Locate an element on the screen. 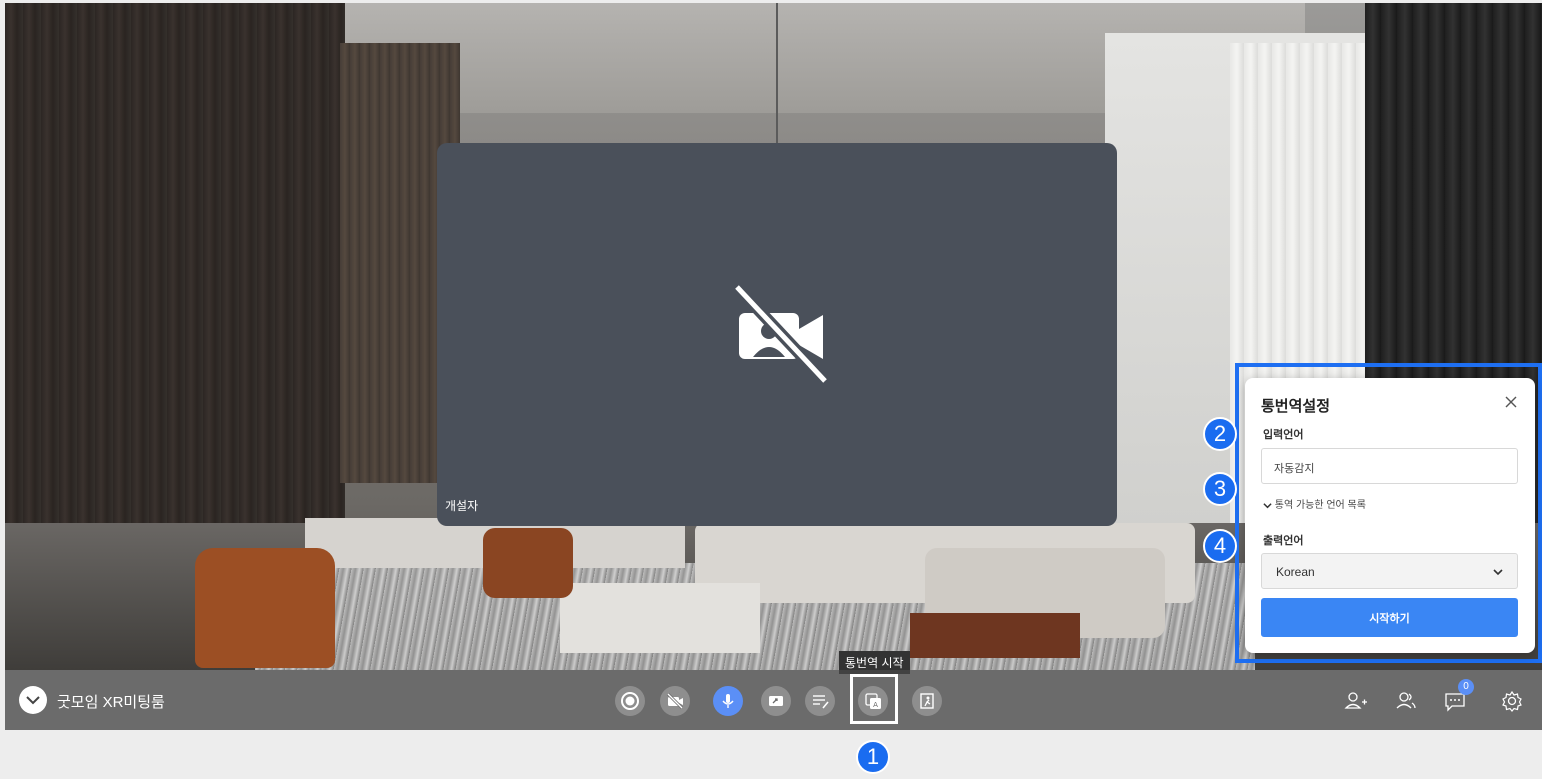 This screenshot has width=1542, height=779. start-interpretation-button: 시작하기 is located at coordinates (1389, 617).